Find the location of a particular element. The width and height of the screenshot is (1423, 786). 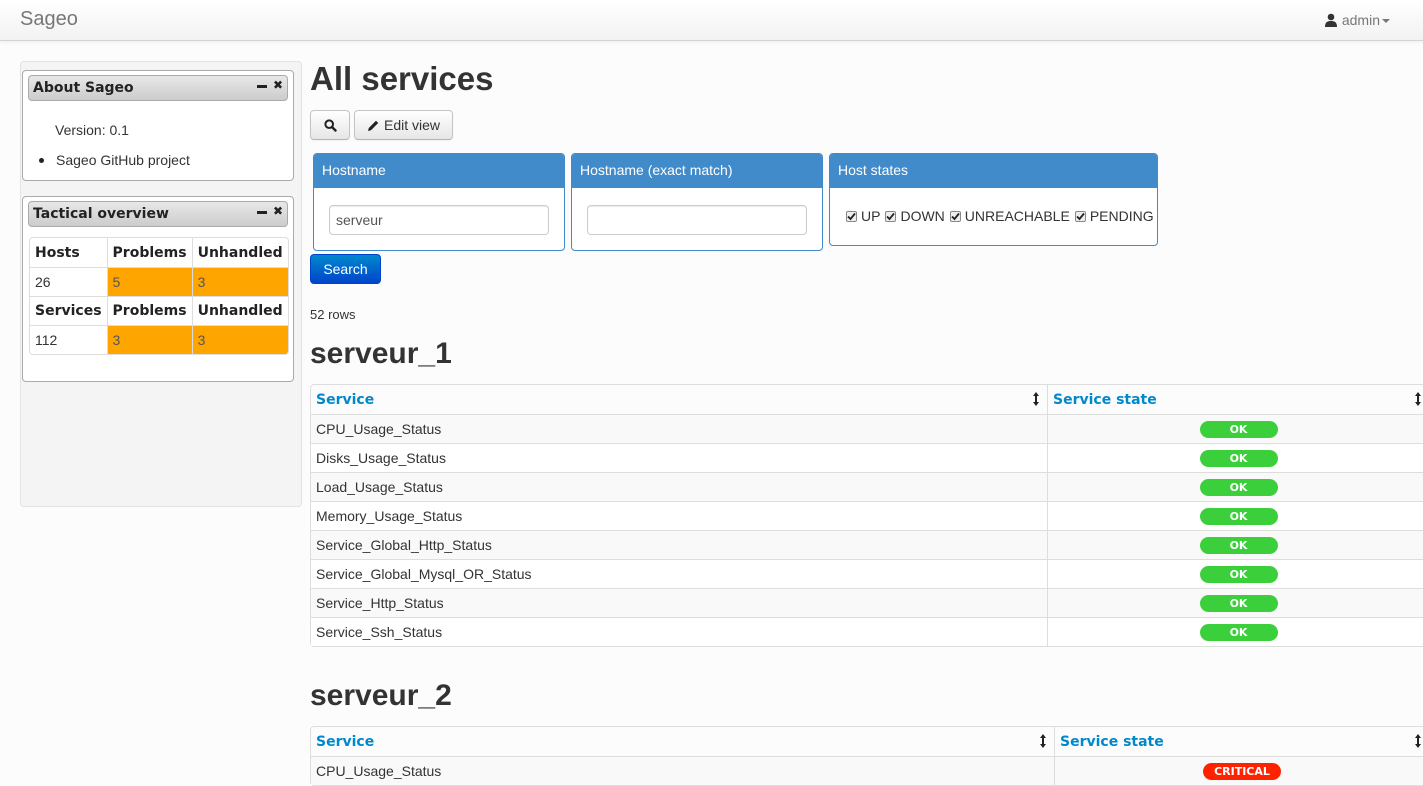

hosts-unhandled: 3 is located at coordinates (239, 281).